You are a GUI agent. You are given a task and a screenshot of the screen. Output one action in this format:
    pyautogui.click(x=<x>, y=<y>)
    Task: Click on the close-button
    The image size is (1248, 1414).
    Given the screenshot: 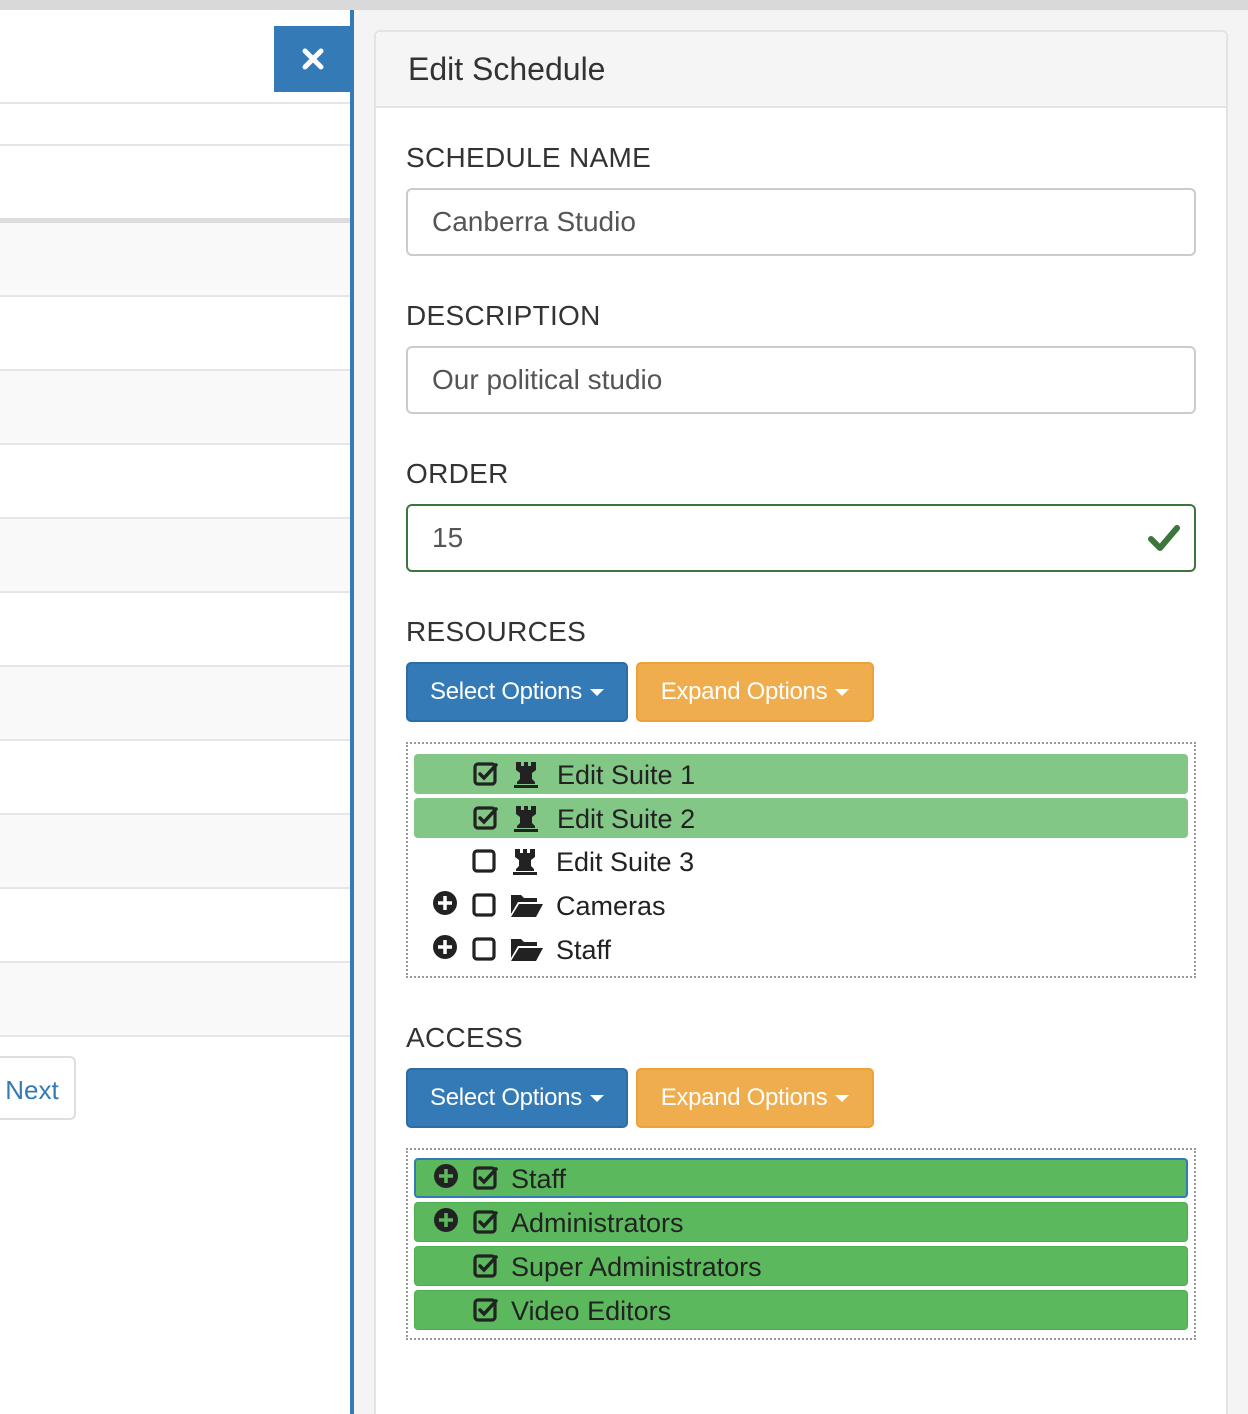 What is the action you would take?
    pyautogui.click(x=313, y=59)
    